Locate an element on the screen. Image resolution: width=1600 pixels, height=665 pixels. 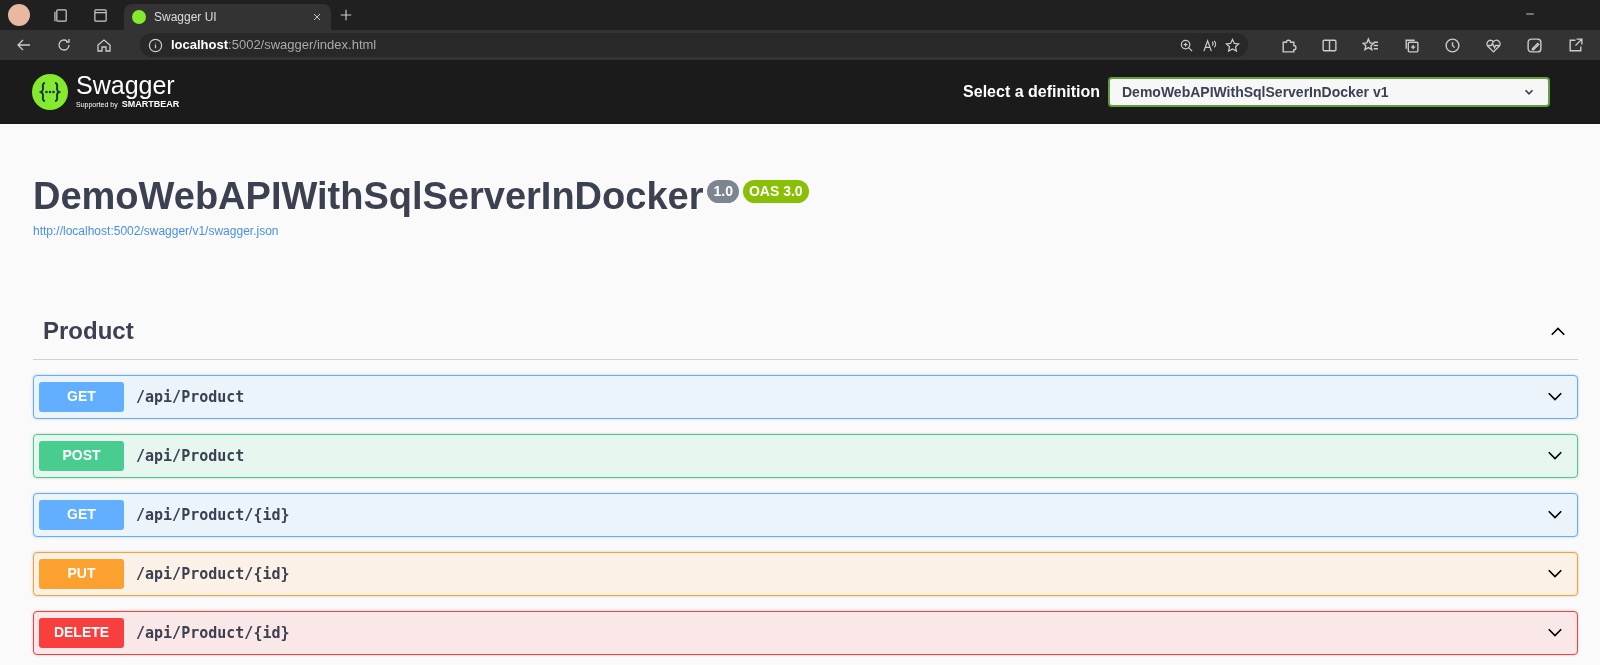
operation-row: GET /api/Product/{id} is located at coordinates (805, 514).